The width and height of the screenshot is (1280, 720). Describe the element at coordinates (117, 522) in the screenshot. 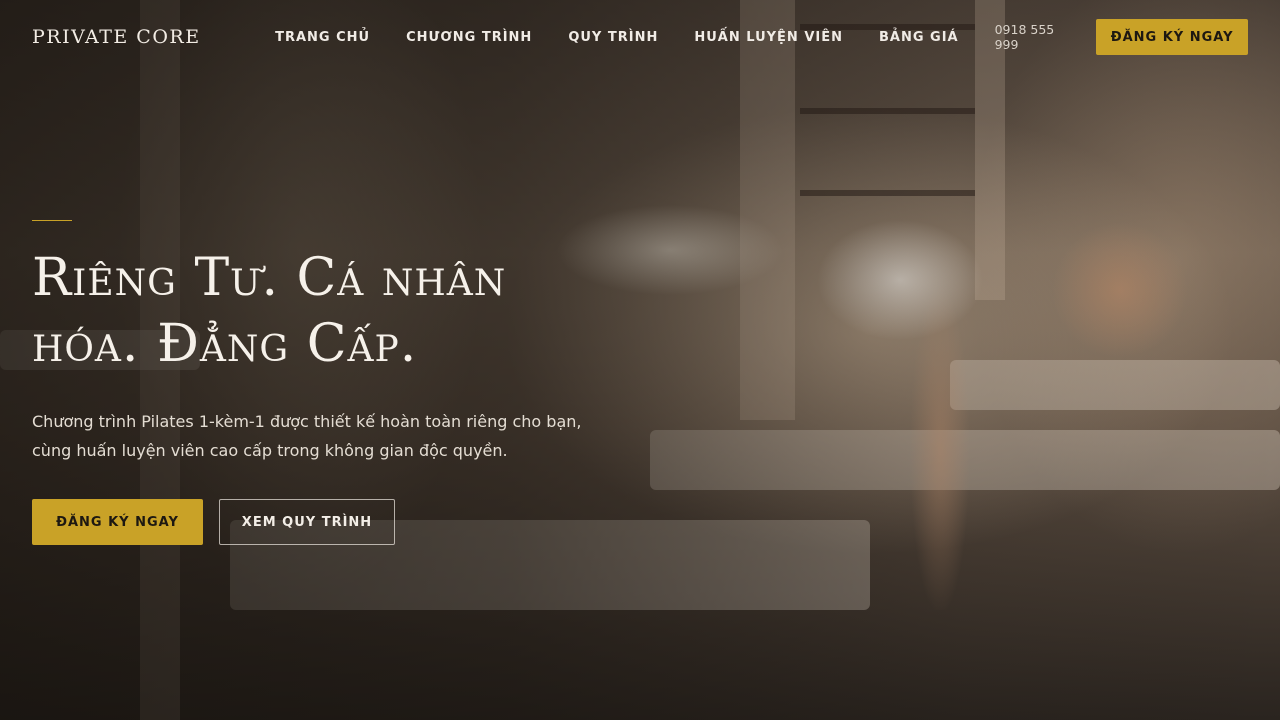

I see `hero-register-button: ĐĂNG KÝ NGAY` at that location.